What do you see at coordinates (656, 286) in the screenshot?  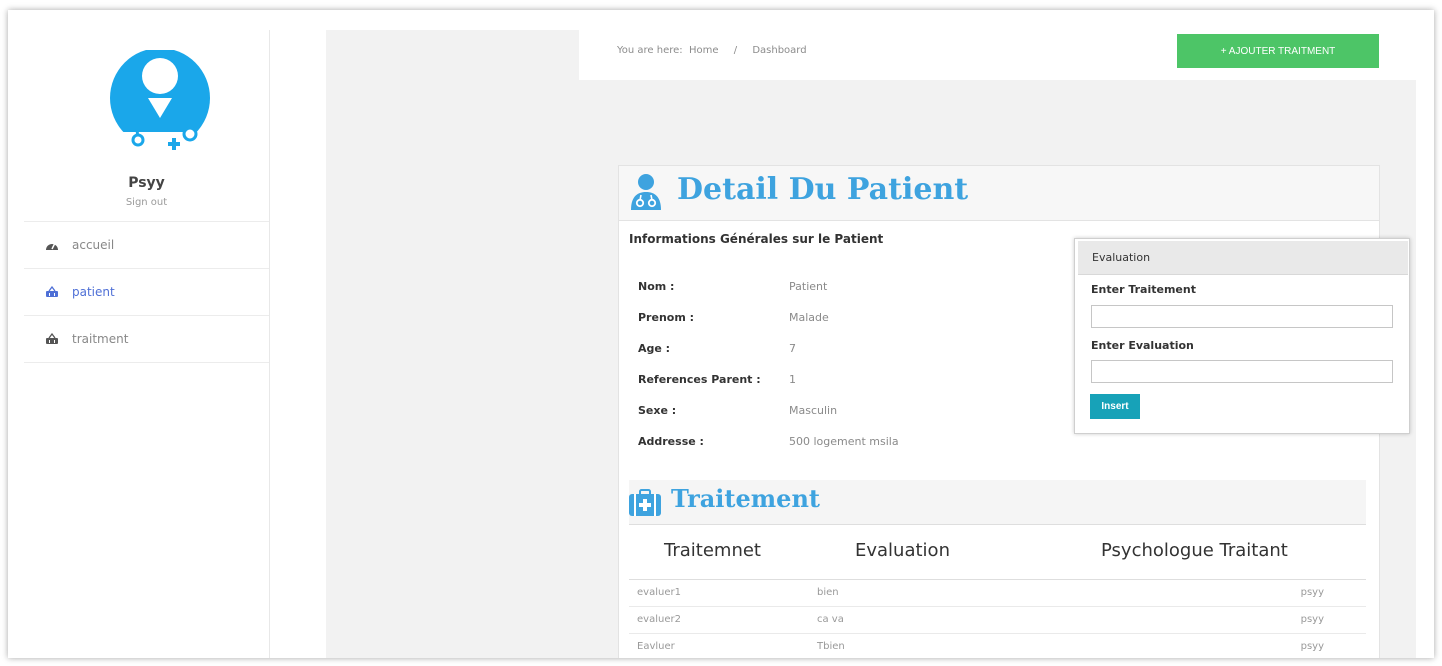 I see `field-label: Nom :` at bounding box center [656, 286].